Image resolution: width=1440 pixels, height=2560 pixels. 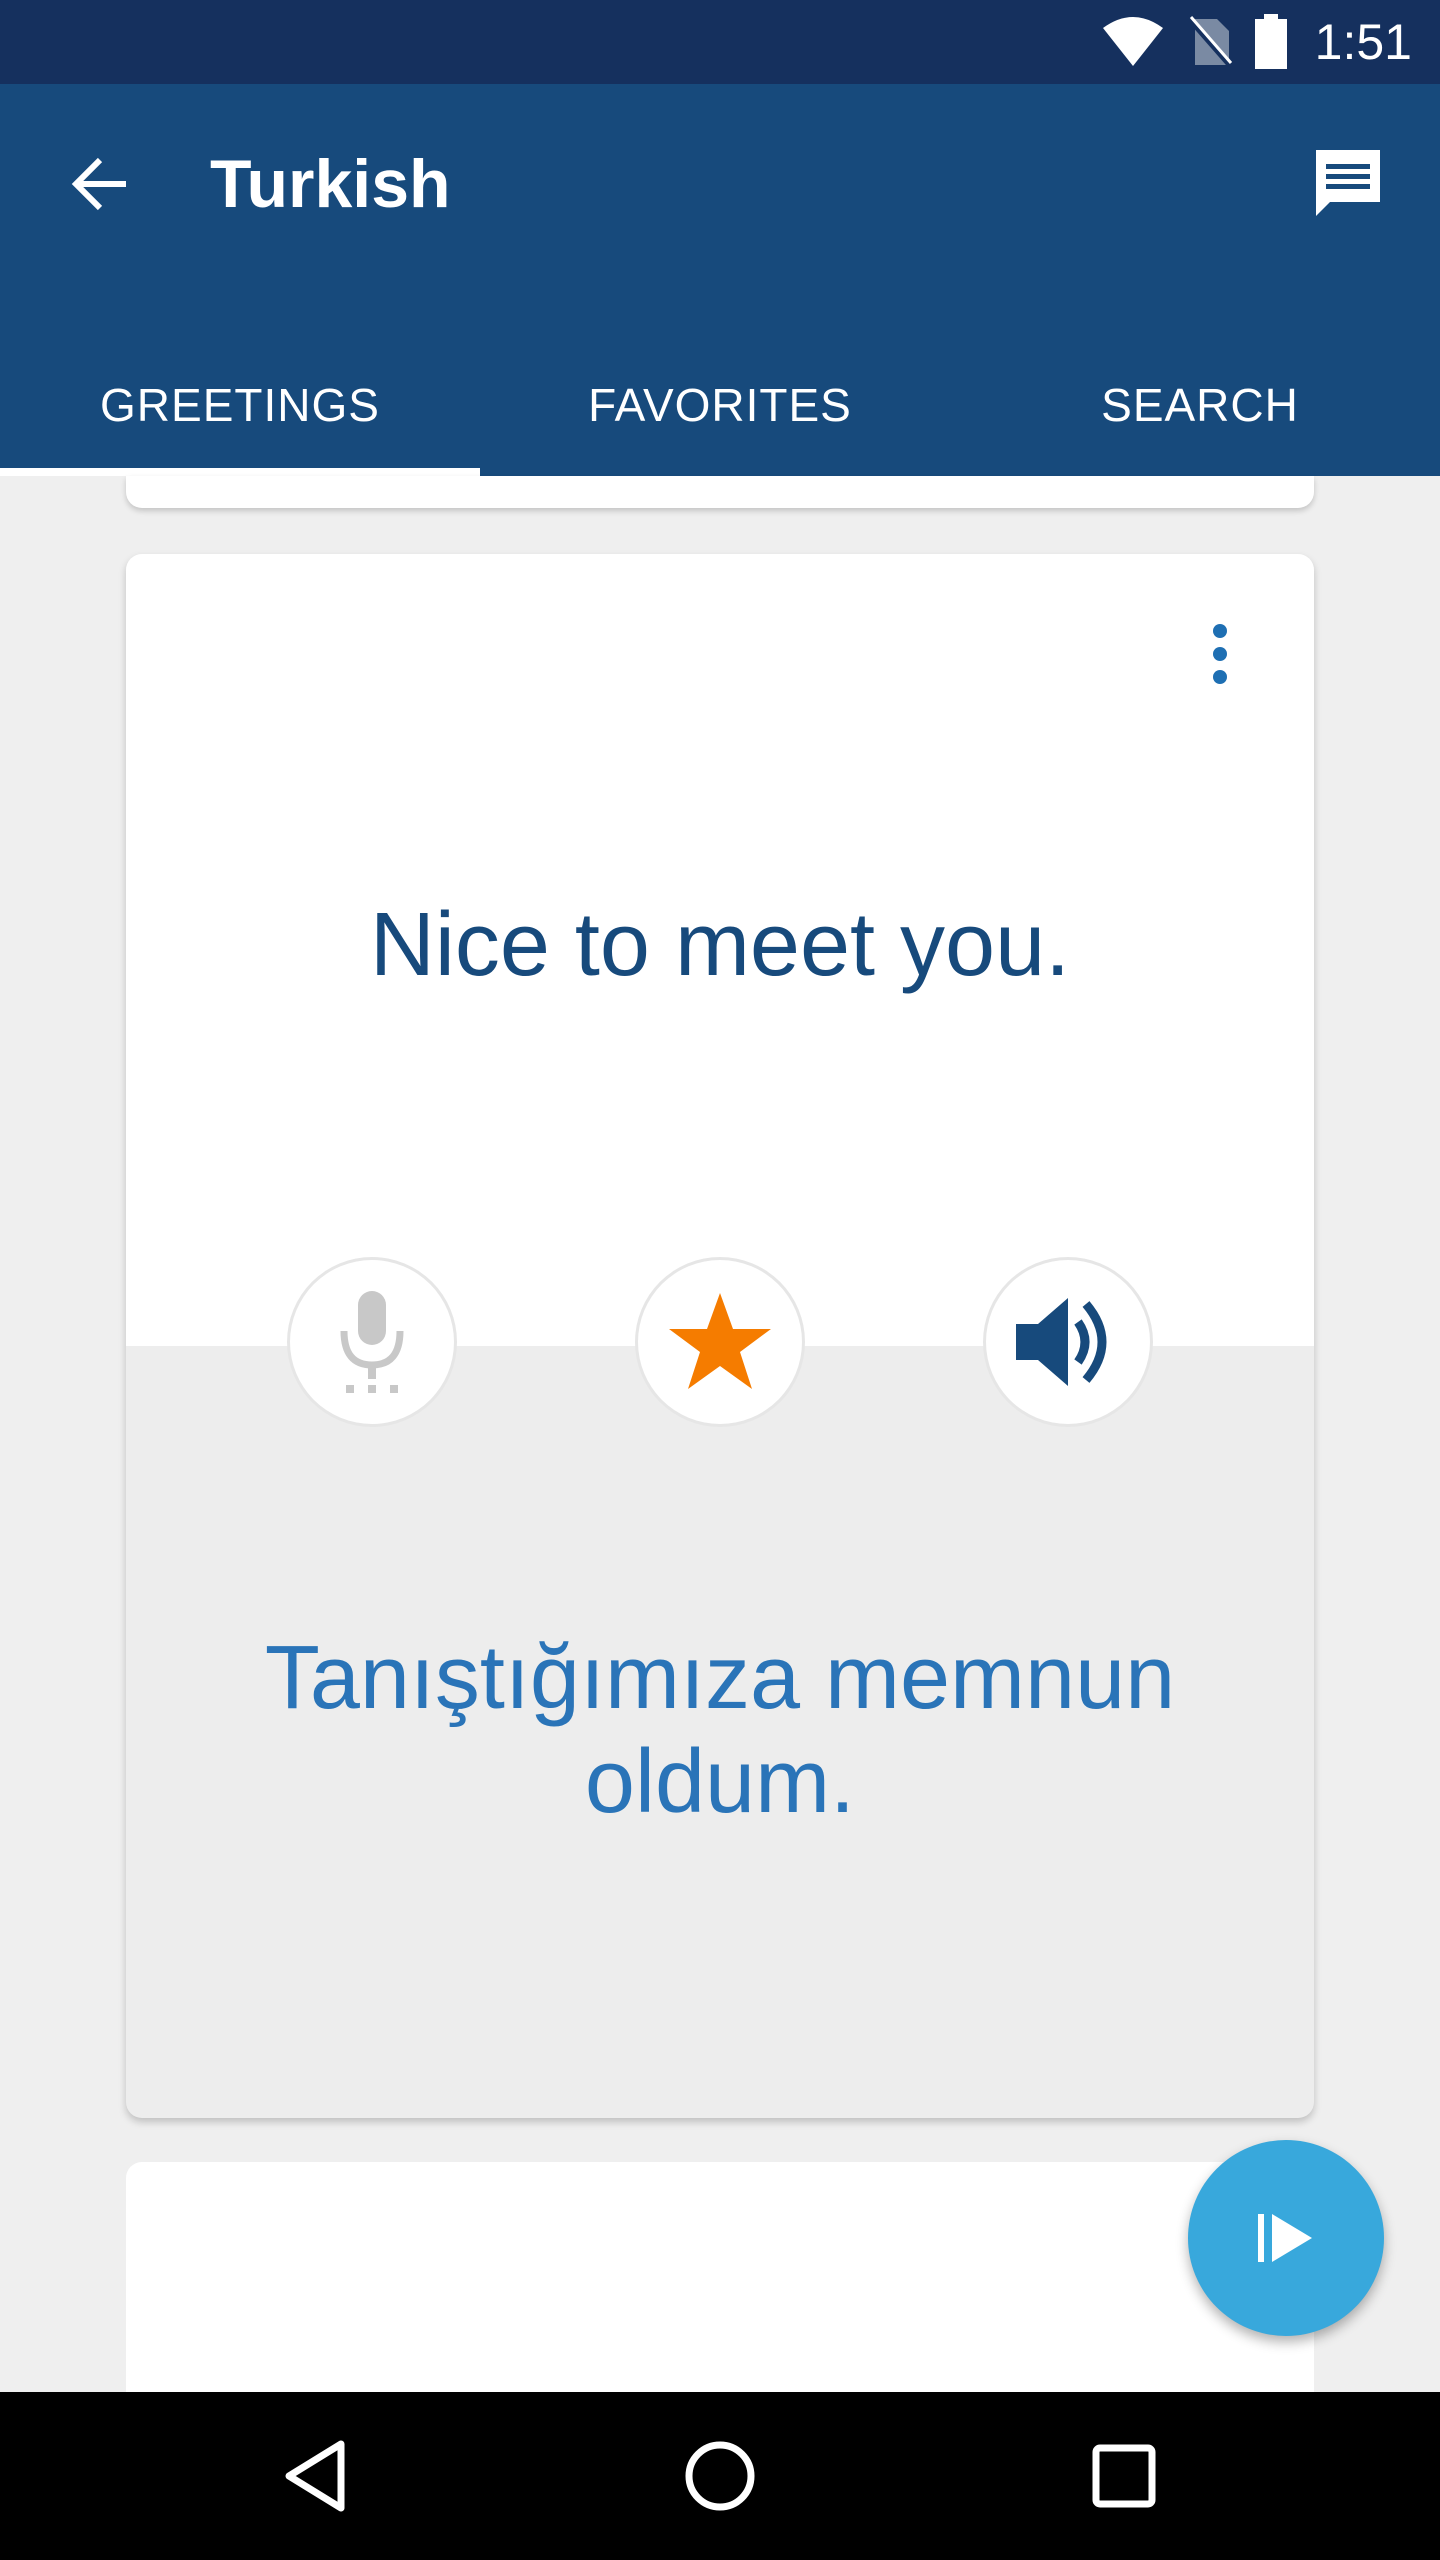 I want to click on tab-greetings: GREETINGS, so click(x=240, y=405).